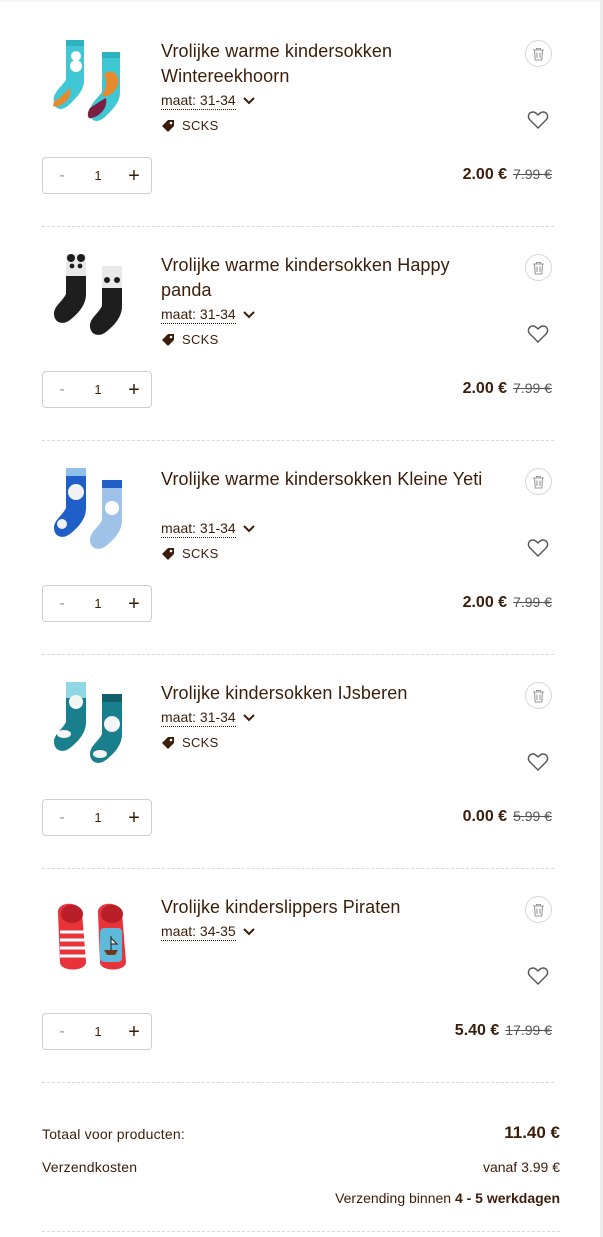 Image resolution: width=603 pixels, height=1237 pixels. I want to click on top-rule, so click(300, 1).